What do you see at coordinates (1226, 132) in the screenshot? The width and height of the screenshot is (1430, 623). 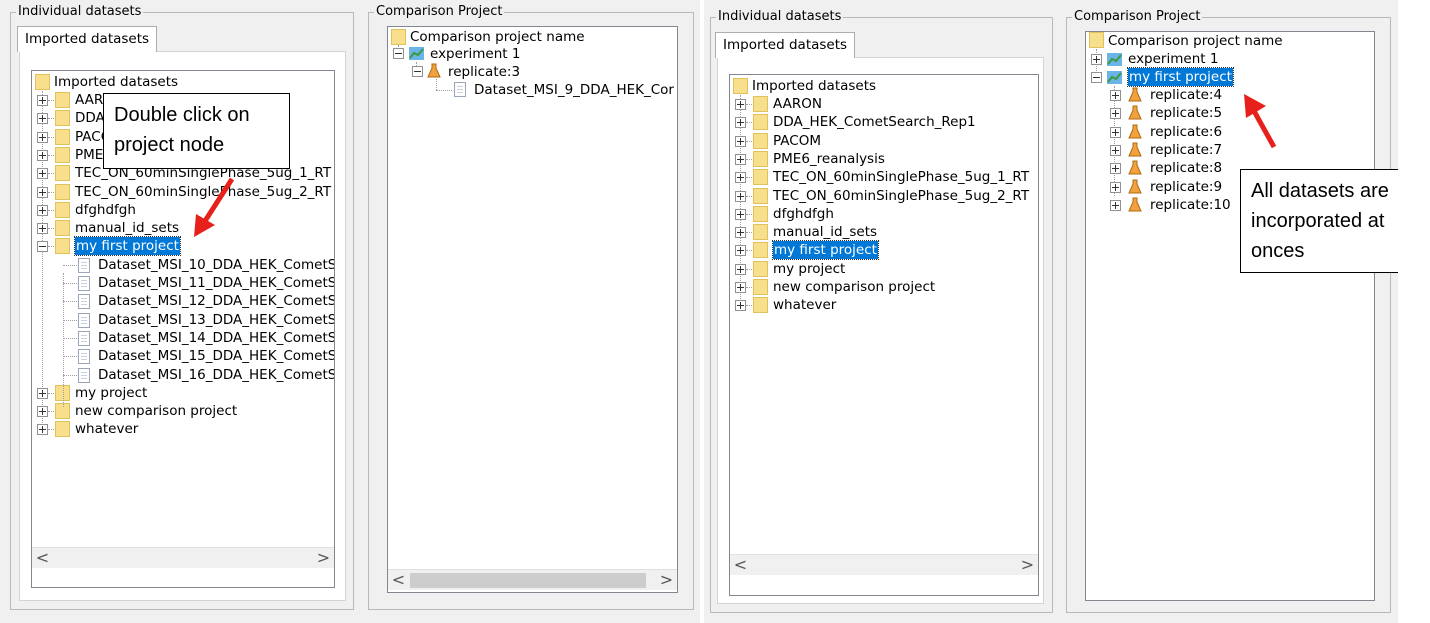 I see `replicate-row: replicate:6` at bounding box center [1226, 132].